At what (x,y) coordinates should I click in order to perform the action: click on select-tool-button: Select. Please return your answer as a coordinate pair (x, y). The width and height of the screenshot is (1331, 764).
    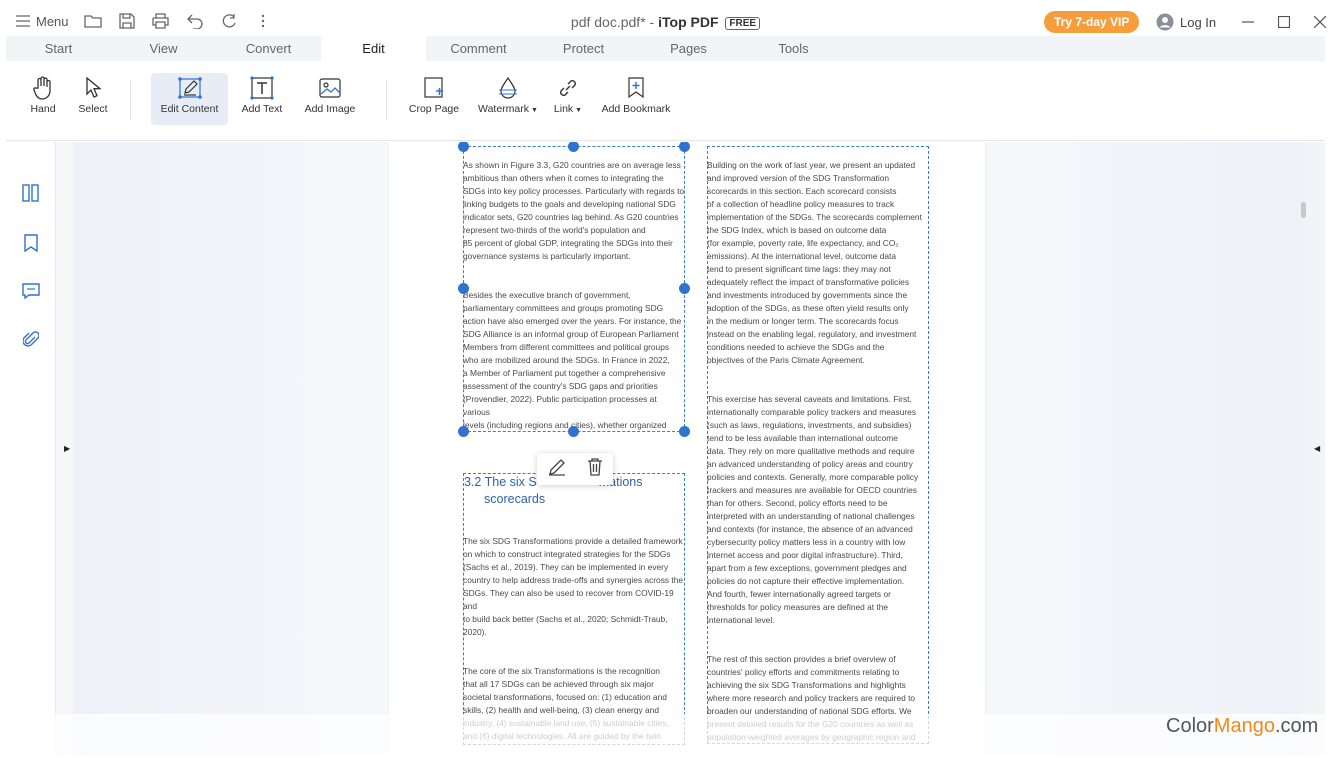
    Looking at the image, I should click on (93, 99).